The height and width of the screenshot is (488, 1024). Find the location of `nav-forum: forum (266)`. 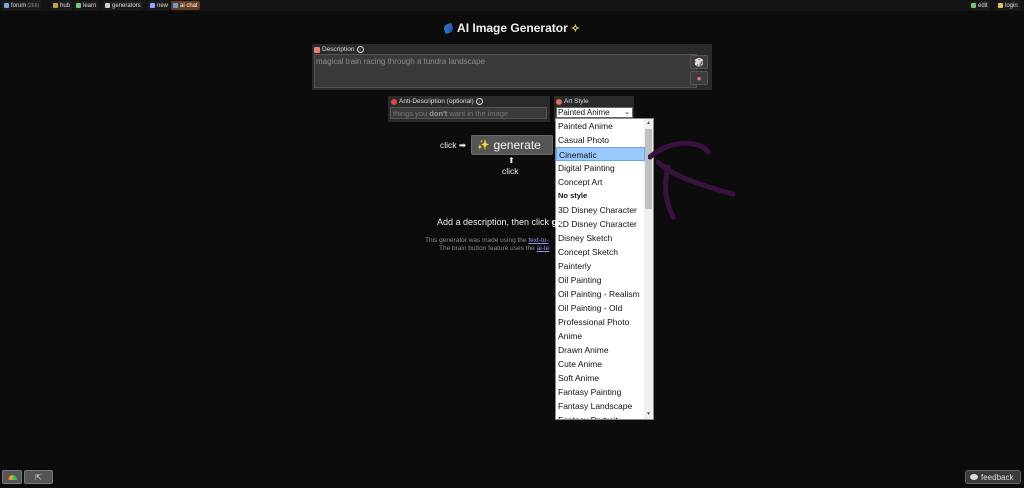

nav-forum: forum (266) is located at coordinates (22, 5).